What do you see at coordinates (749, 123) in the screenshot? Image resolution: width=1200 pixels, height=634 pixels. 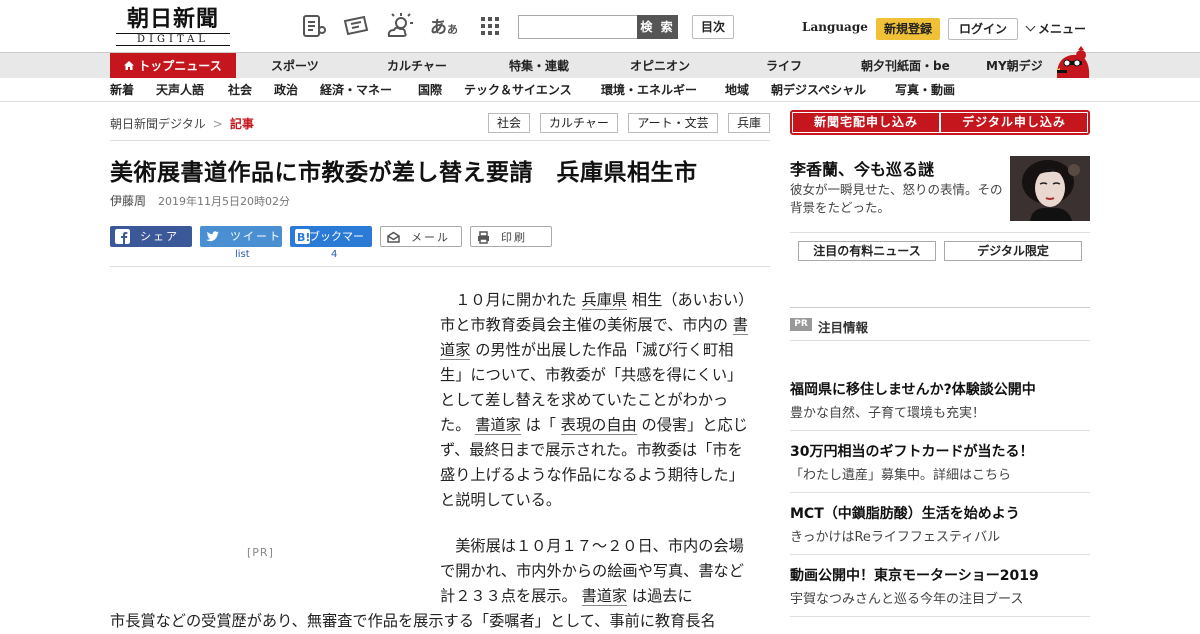 I see `tag-hyogo: 兵庫` at bounding box center [749, 123].